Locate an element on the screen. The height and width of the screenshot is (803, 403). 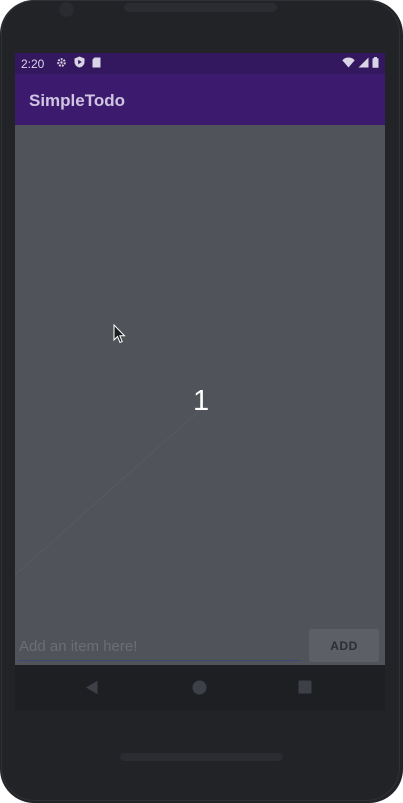
sd-card-icon is located at coordinates (96, 64).